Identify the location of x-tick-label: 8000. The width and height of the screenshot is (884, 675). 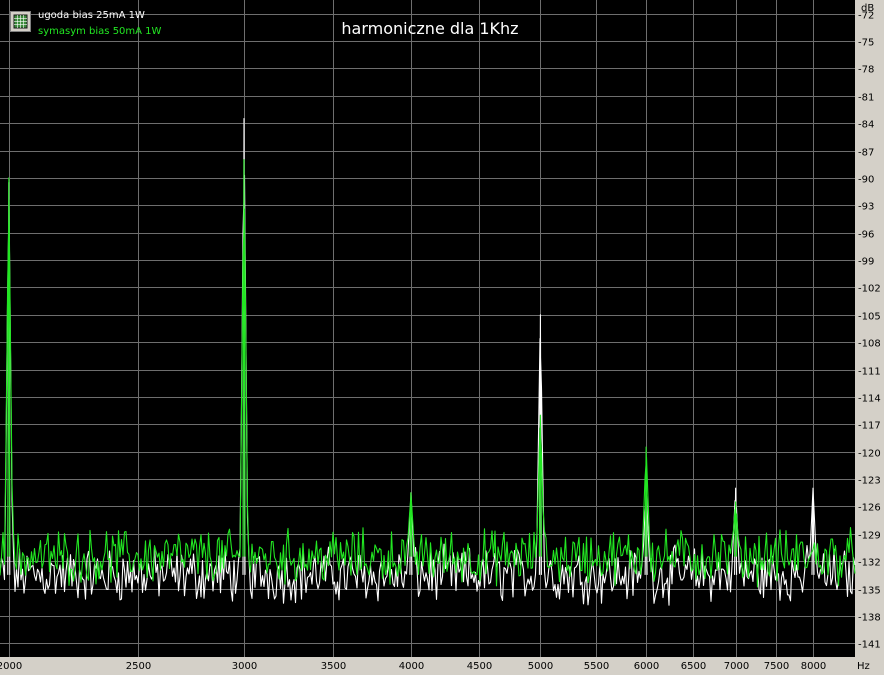
(813, 666).